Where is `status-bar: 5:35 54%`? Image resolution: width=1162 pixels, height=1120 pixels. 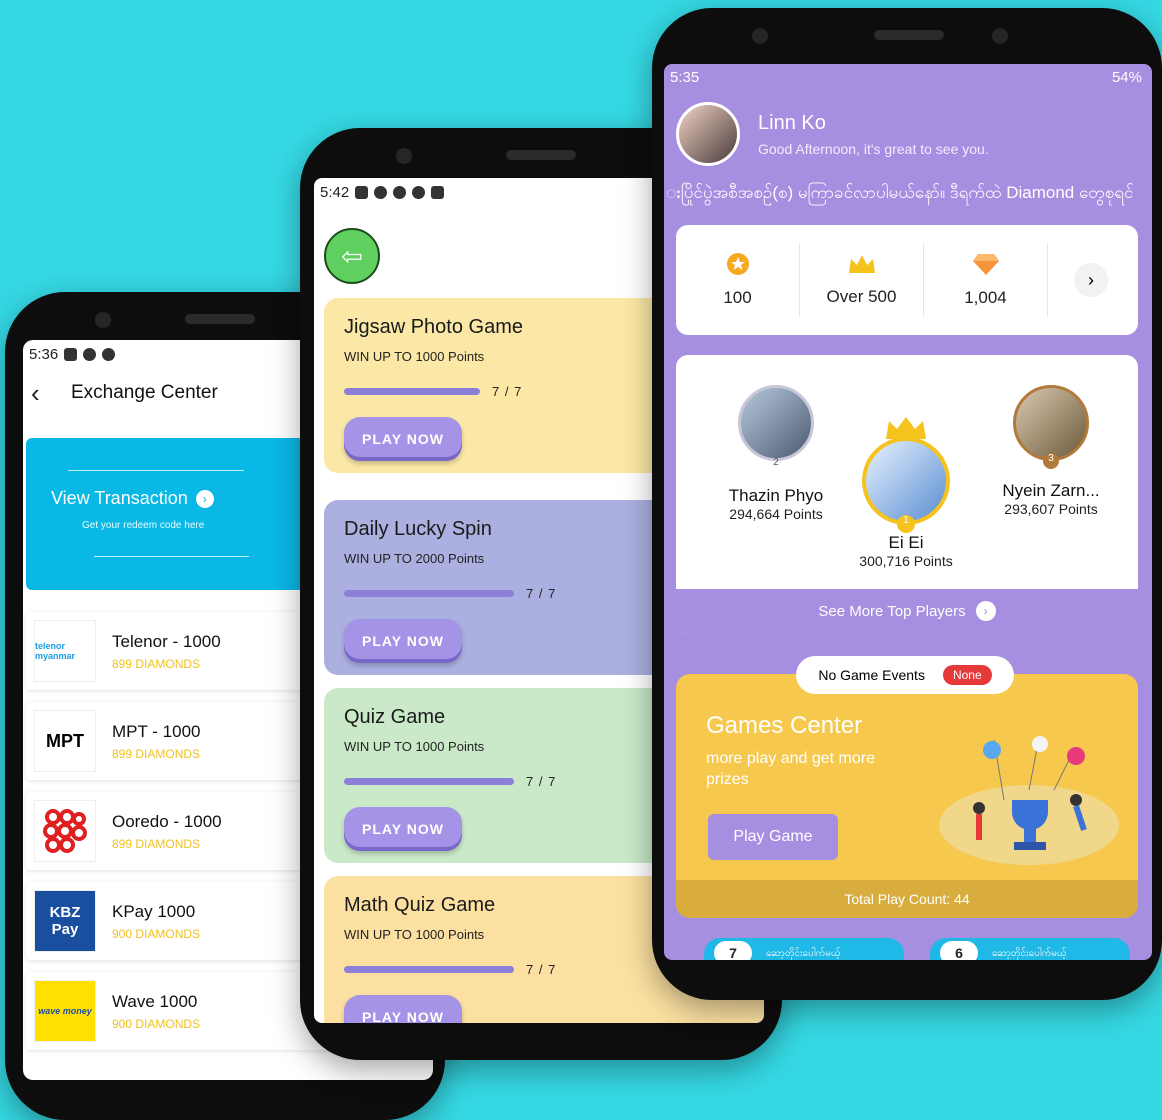 status-bar: 5:35 54% is located at coordinates (908, 77).